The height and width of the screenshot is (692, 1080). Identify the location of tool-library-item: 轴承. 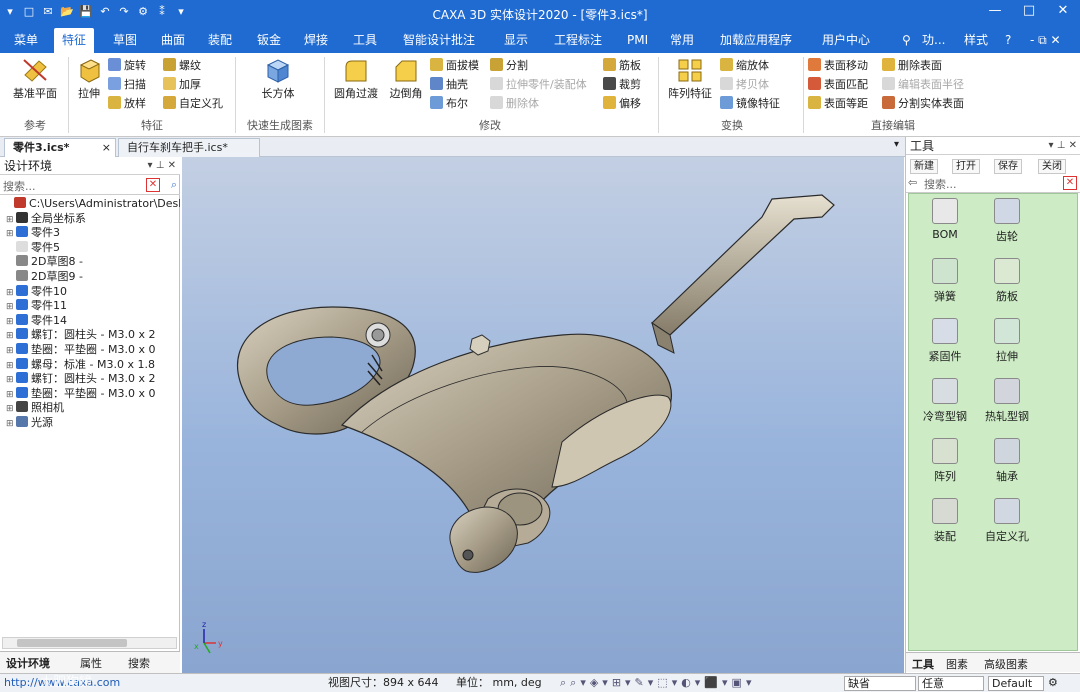
(1007, 461).